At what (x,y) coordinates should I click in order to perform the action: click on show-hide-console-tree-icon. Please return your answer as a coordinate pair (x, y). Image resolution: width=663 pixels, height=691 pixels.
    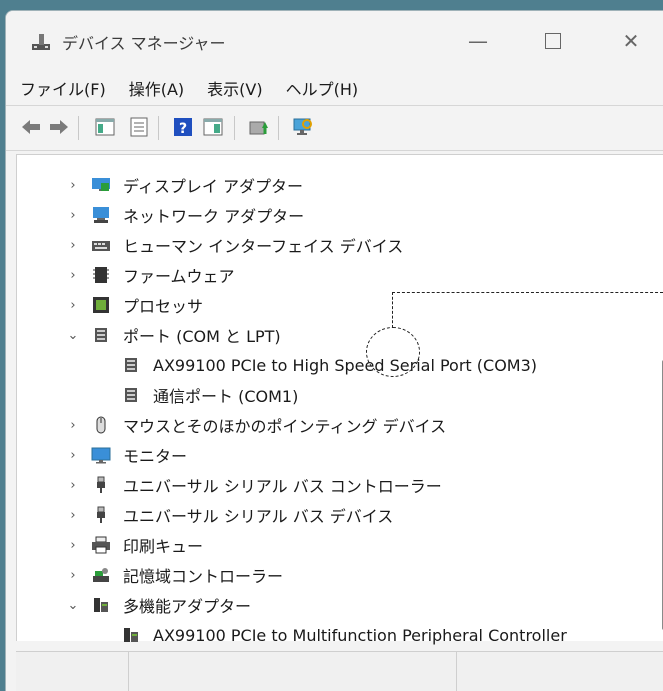
    Looking at the image, I should click on (105, 127).